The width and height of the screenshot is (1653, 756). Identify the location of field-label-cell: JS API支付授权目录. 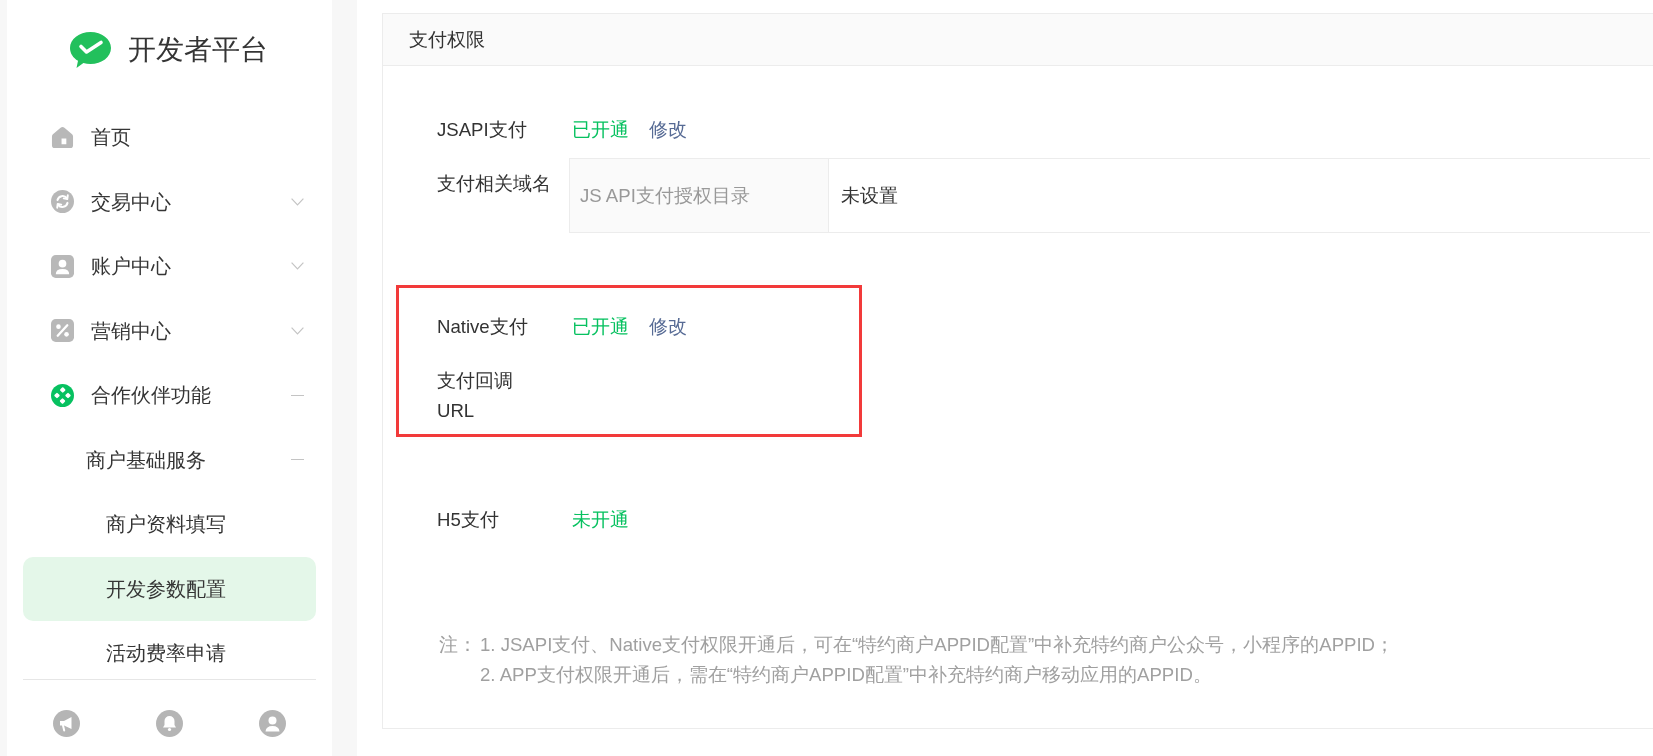
(699, 195).